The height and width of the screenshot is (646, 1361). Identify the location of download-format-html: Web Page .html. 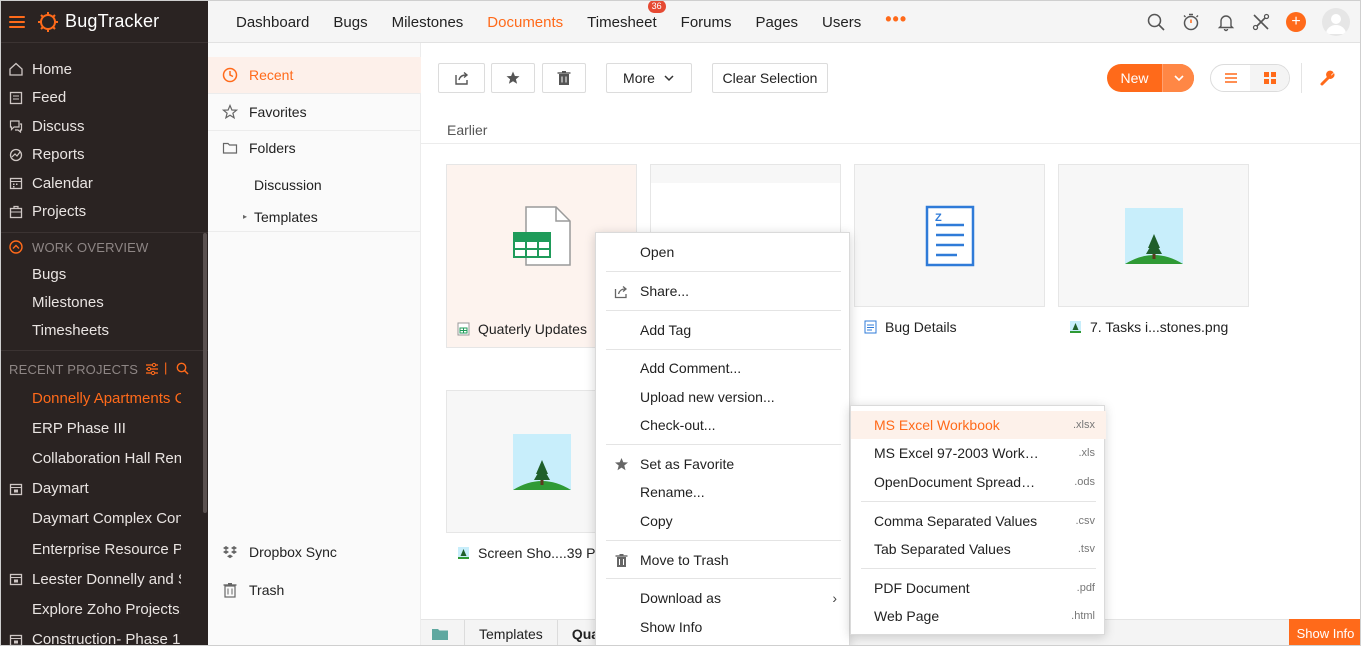
(978, 616).